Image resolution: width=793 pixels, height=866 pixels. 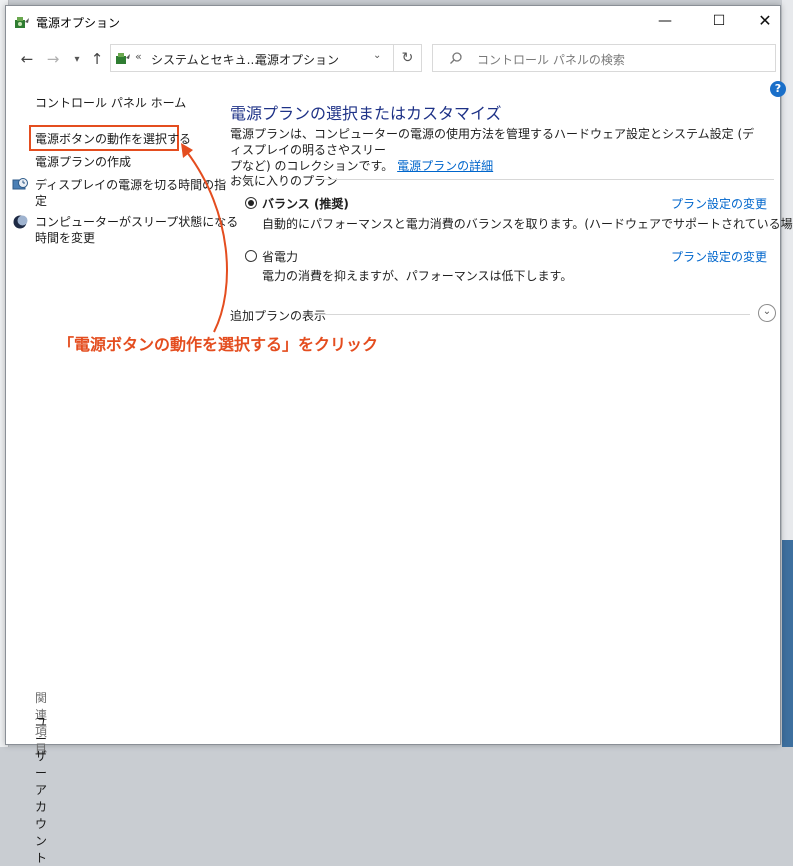 What do you see at coordinates (65, 238) in the screenshot?
I see `sidebar-item-sleep-time-line2: 時間を変更` at bounding box center [65, 238].